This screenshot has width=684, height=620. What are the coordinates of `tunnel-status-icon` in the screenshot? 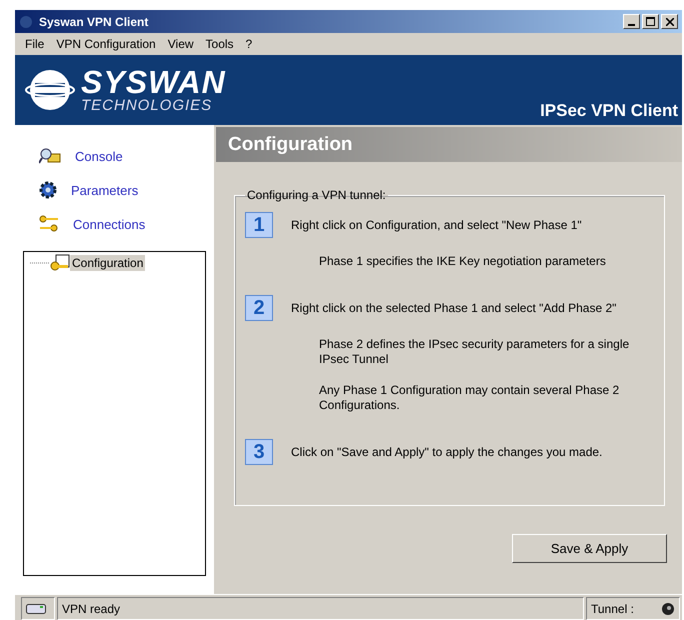 It's located at (668, 609).